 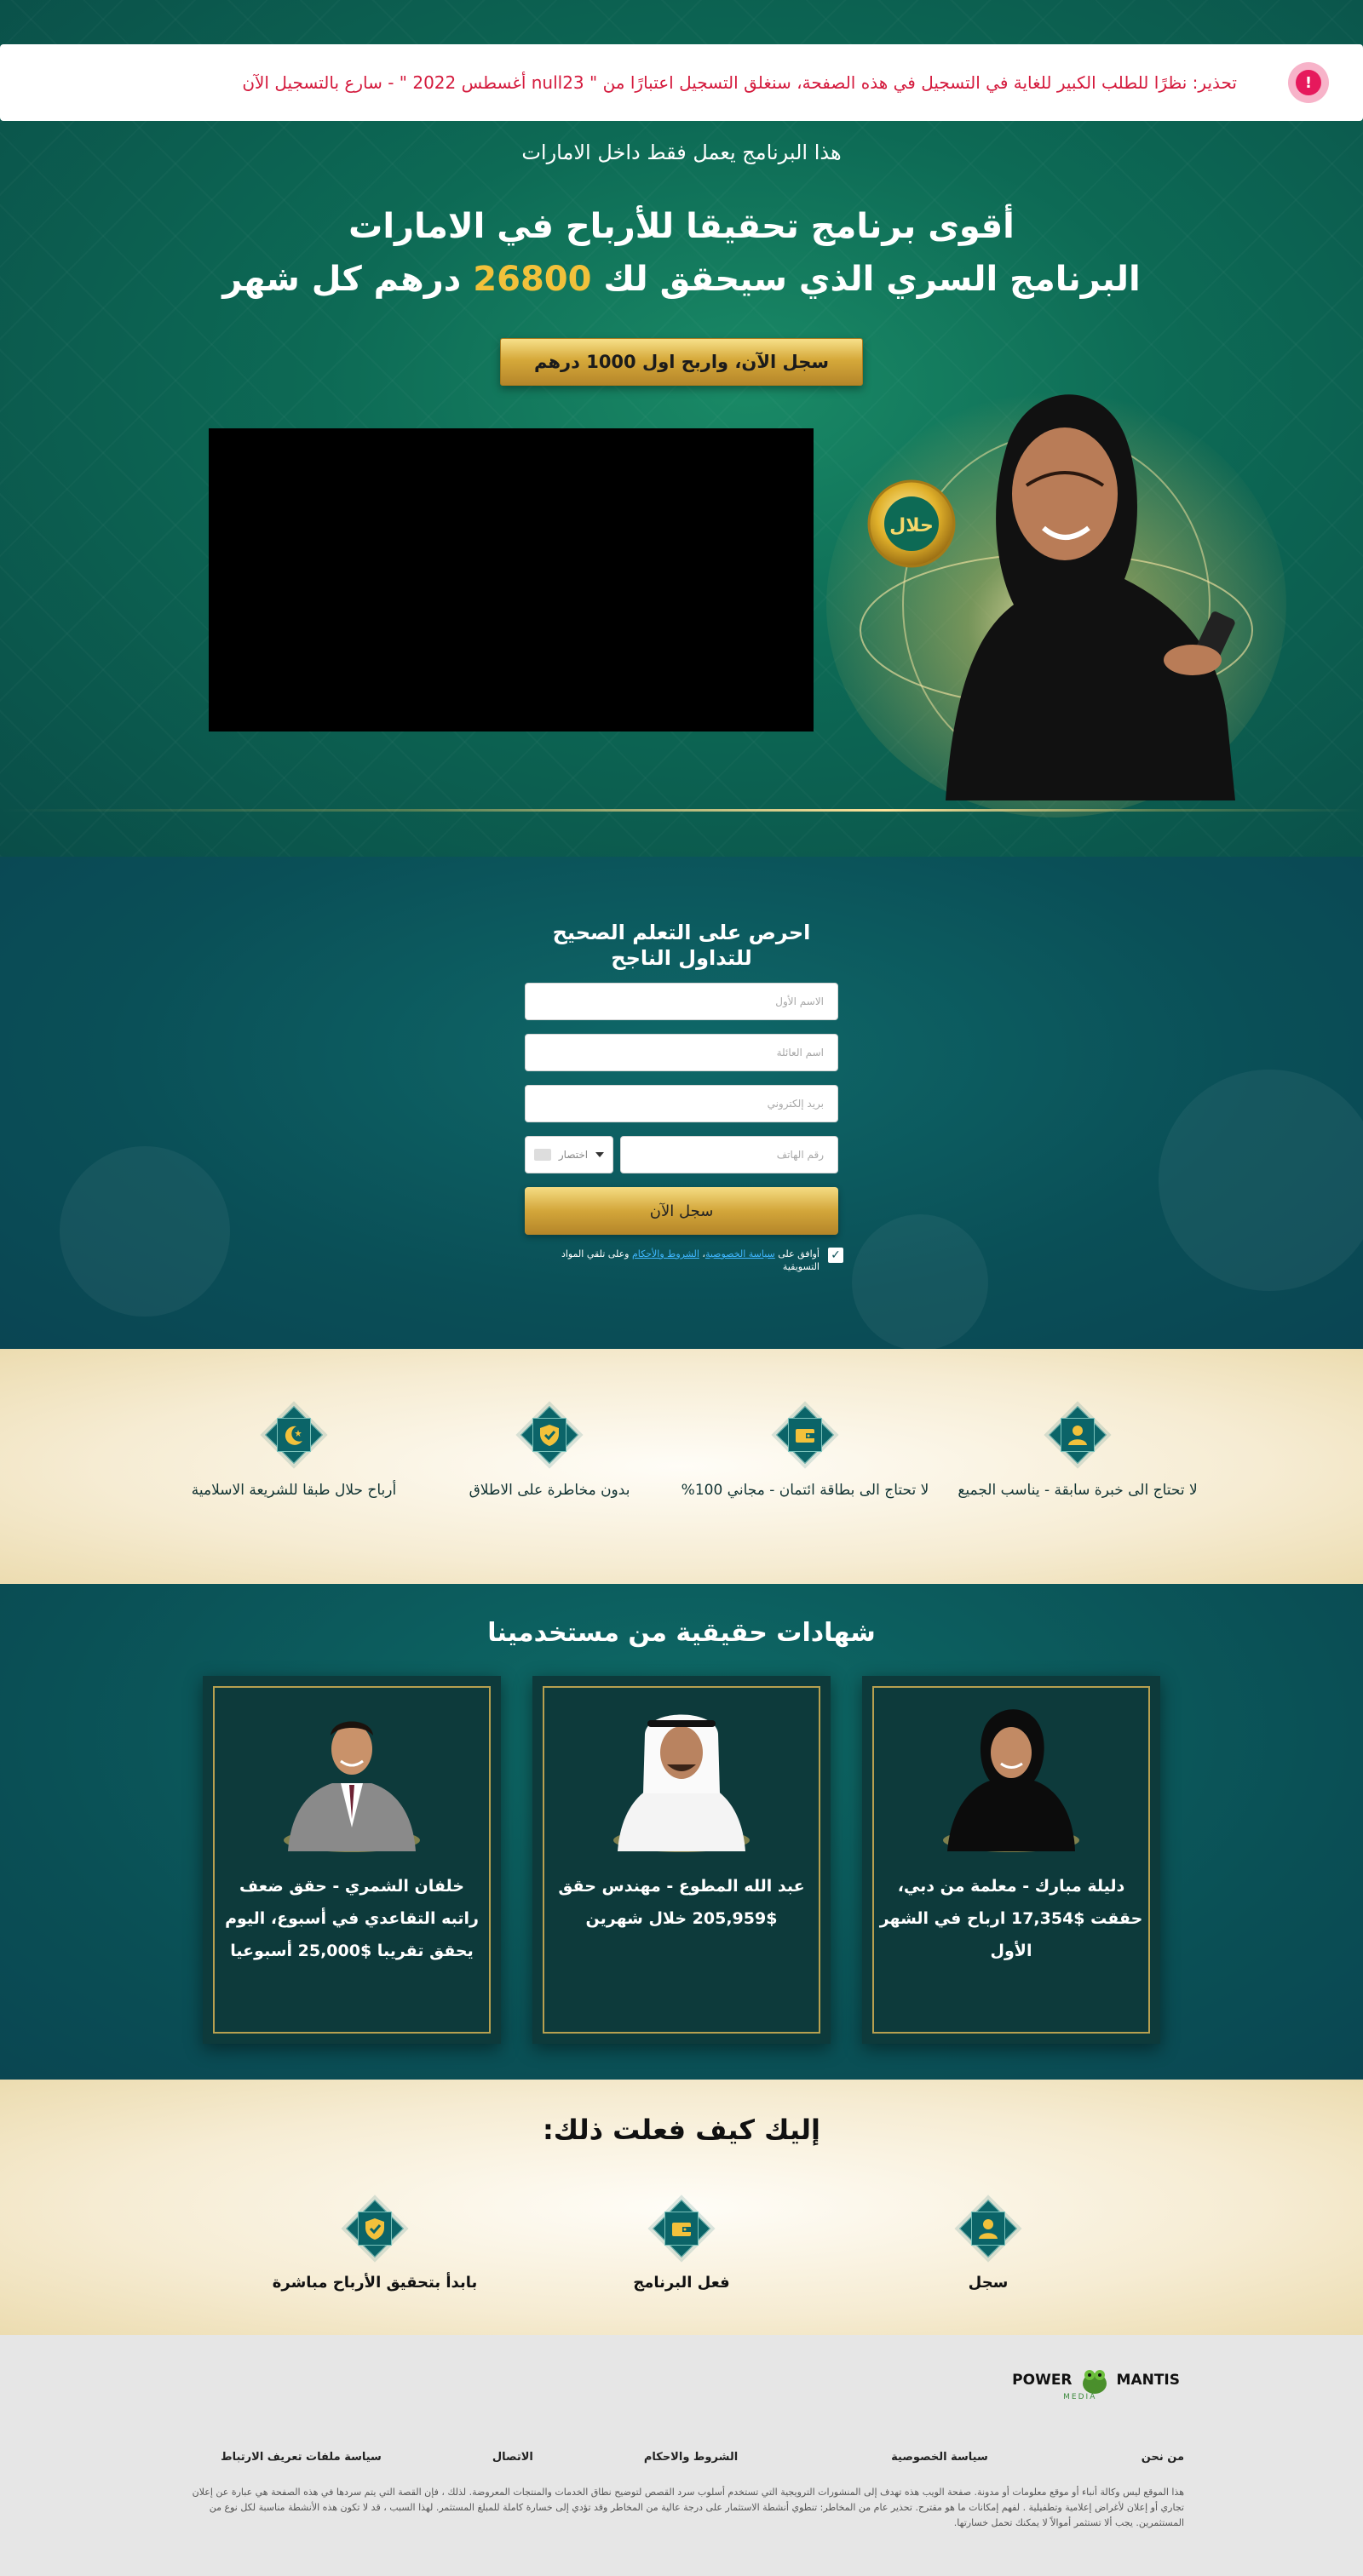 I want to click on how-step-label: فعل البرنامج, so click(x=681, y=2283).